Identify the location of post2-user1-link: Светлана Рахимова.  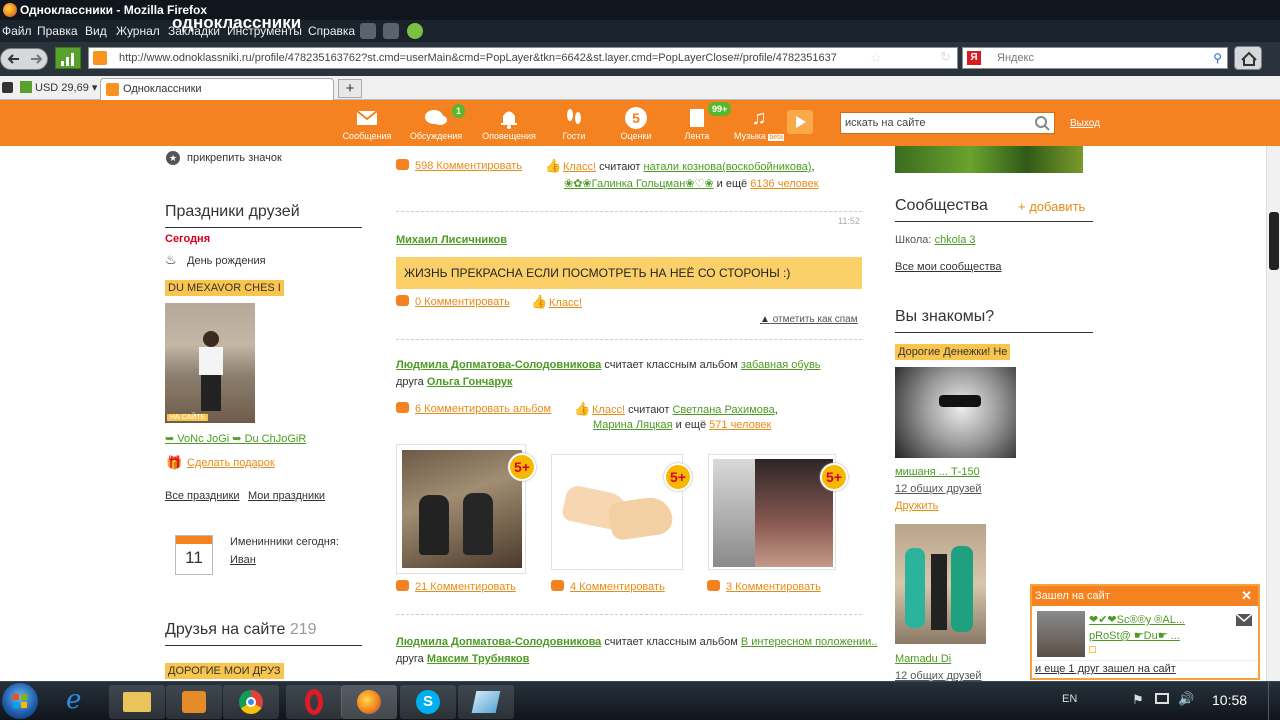
(723, 410).